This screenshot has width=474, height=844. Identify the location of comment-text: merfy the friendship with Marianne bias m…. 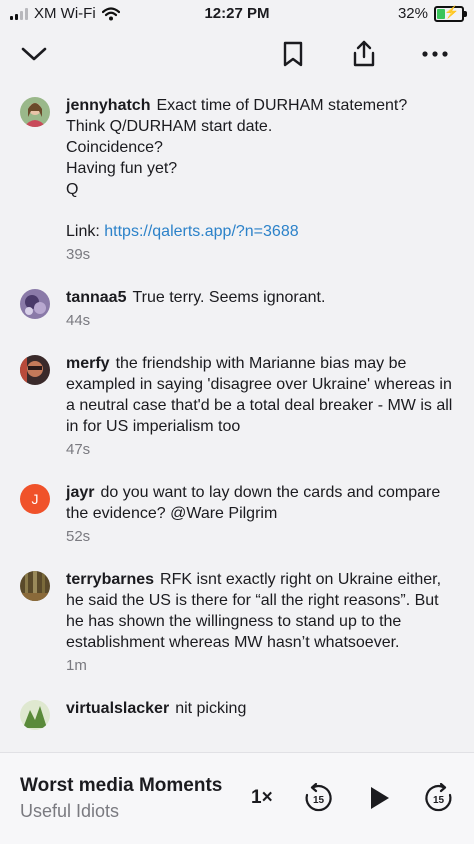
(263, 395).